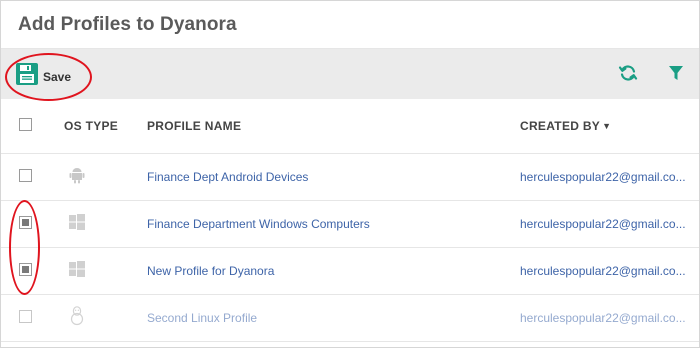 The height and width of the screenshot is (348, 700). I want to click on save-button: Save, so click(43, 76).